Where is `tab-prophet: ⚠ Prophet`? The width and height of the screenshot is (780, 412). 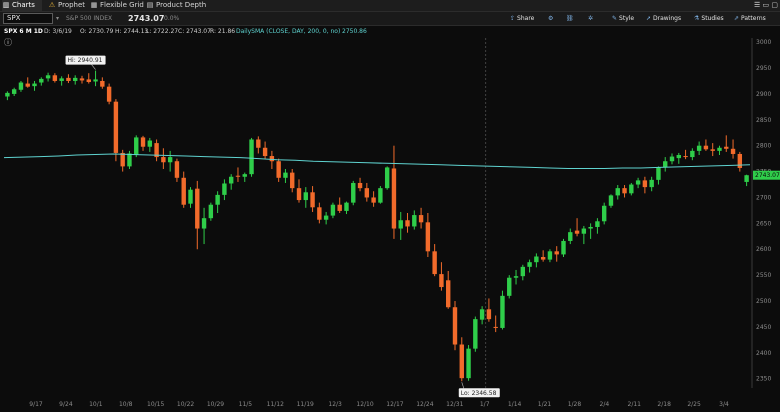
tab-prophet: ⚠ Prophet is located at coordinates (67, 5).